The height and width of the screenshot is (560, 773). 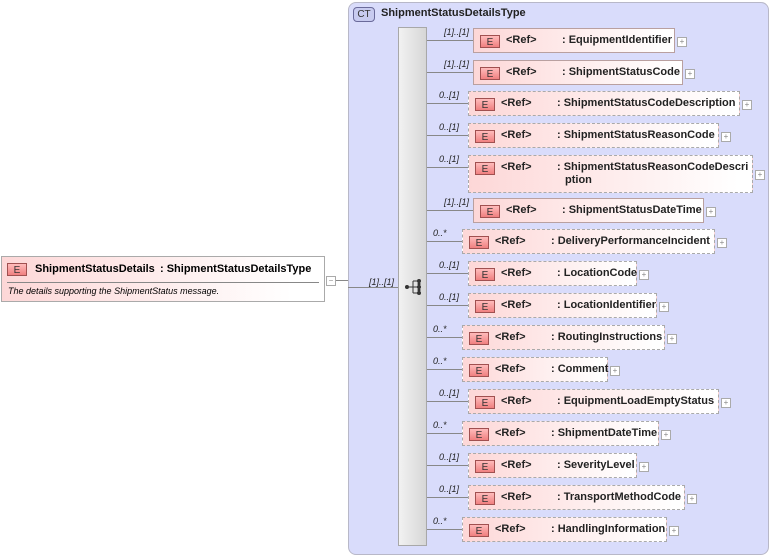 I want to click on child-element: E <Ref> : SeverityLevel, so click(x=552, y=465).